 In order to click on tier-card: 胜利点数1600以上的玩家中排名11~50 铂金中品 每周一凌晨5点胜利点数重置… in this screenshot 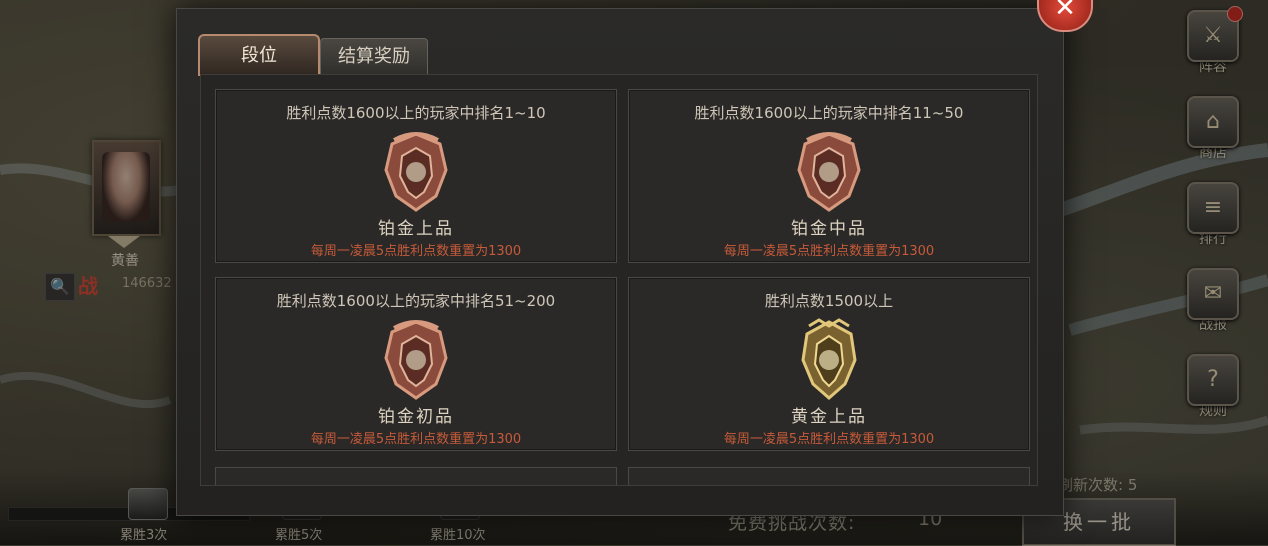, I will do `click(829, 176)`.